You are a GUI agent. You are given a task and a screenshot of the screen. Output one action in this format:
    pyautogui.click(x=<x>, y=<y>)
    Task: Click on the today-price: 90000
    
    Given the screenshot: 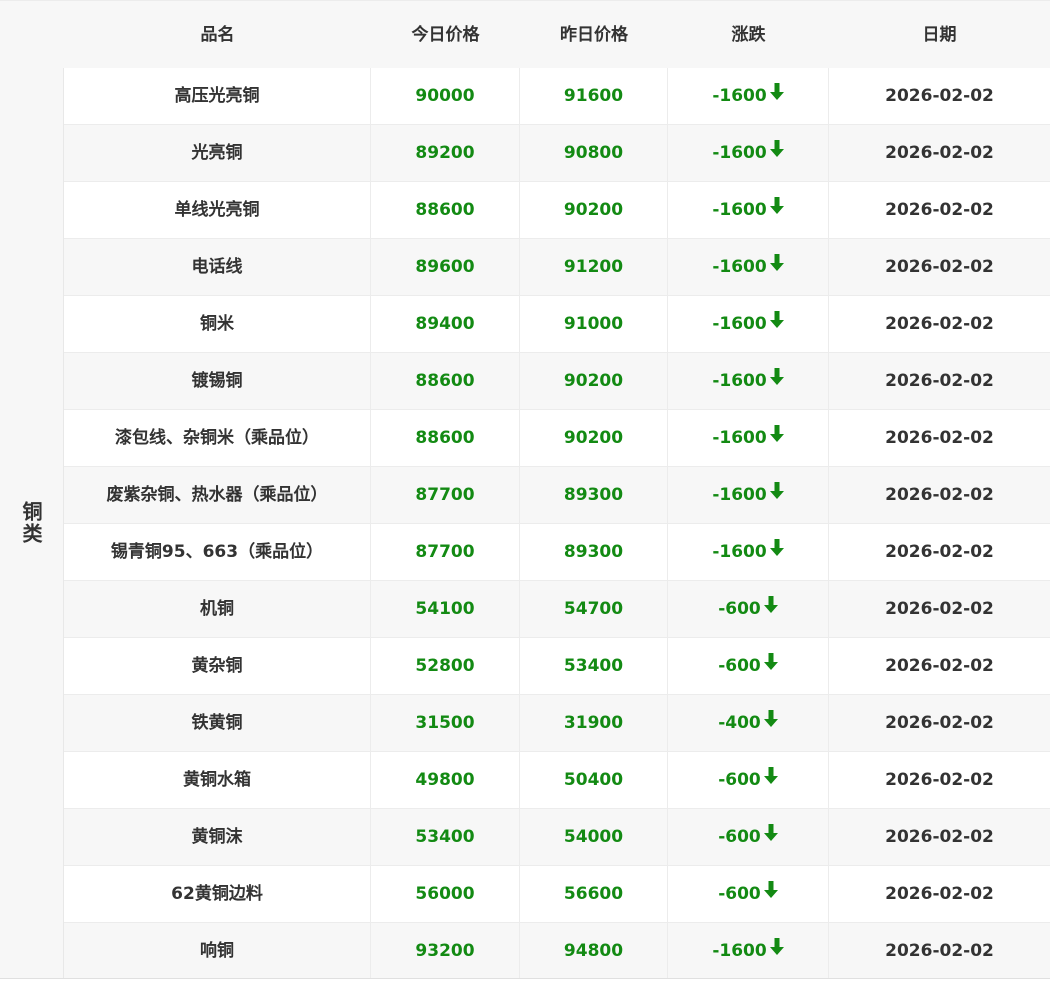 What is the action you would take?
    pyautogui.click(x=445, y=96)
    